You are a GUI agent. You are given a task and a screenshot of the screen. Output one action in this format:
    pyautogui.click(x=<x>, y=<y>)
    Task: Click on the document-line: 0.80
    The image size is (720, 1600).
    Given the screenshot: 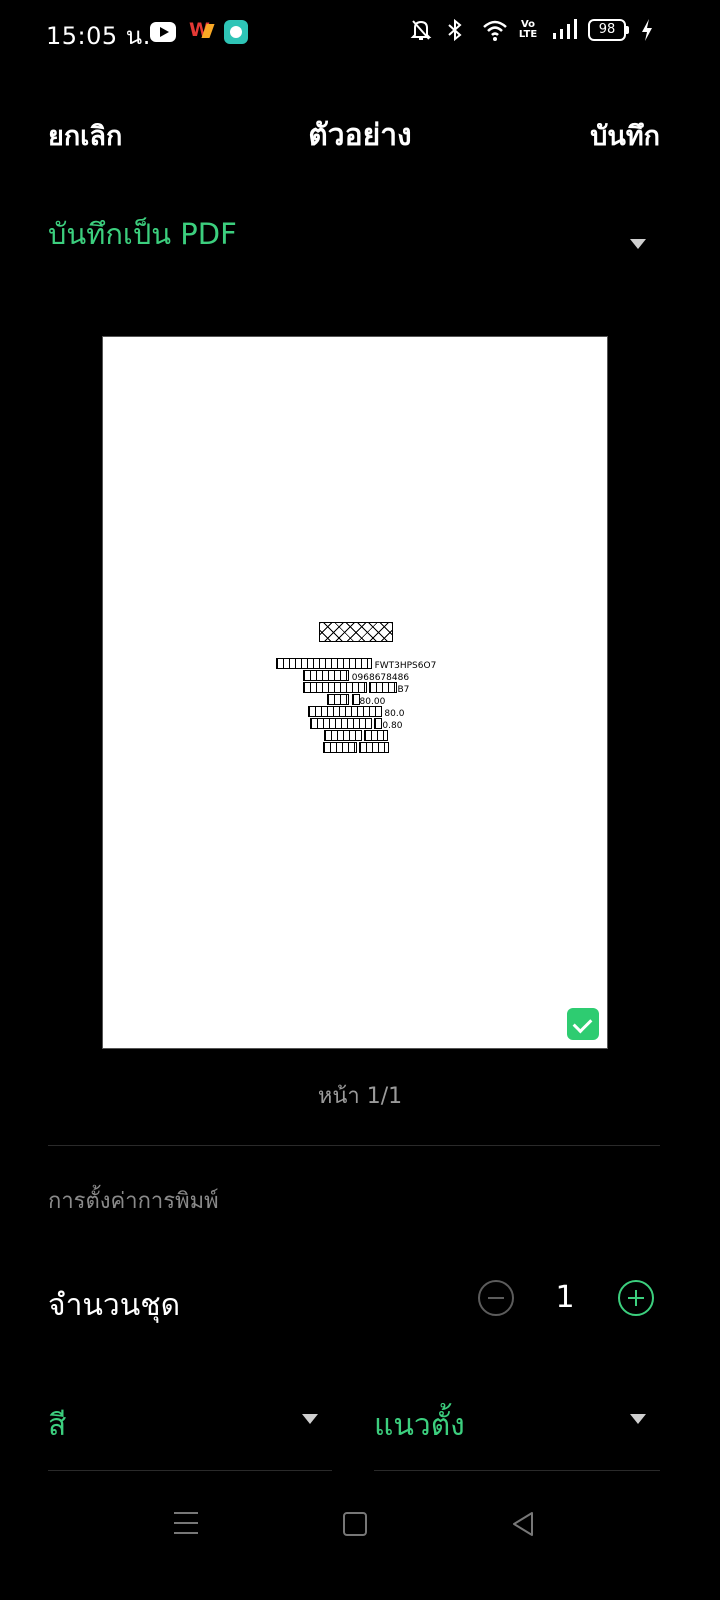 What is the action you would take?
    pyautogui.click(x=356, y=724)
    